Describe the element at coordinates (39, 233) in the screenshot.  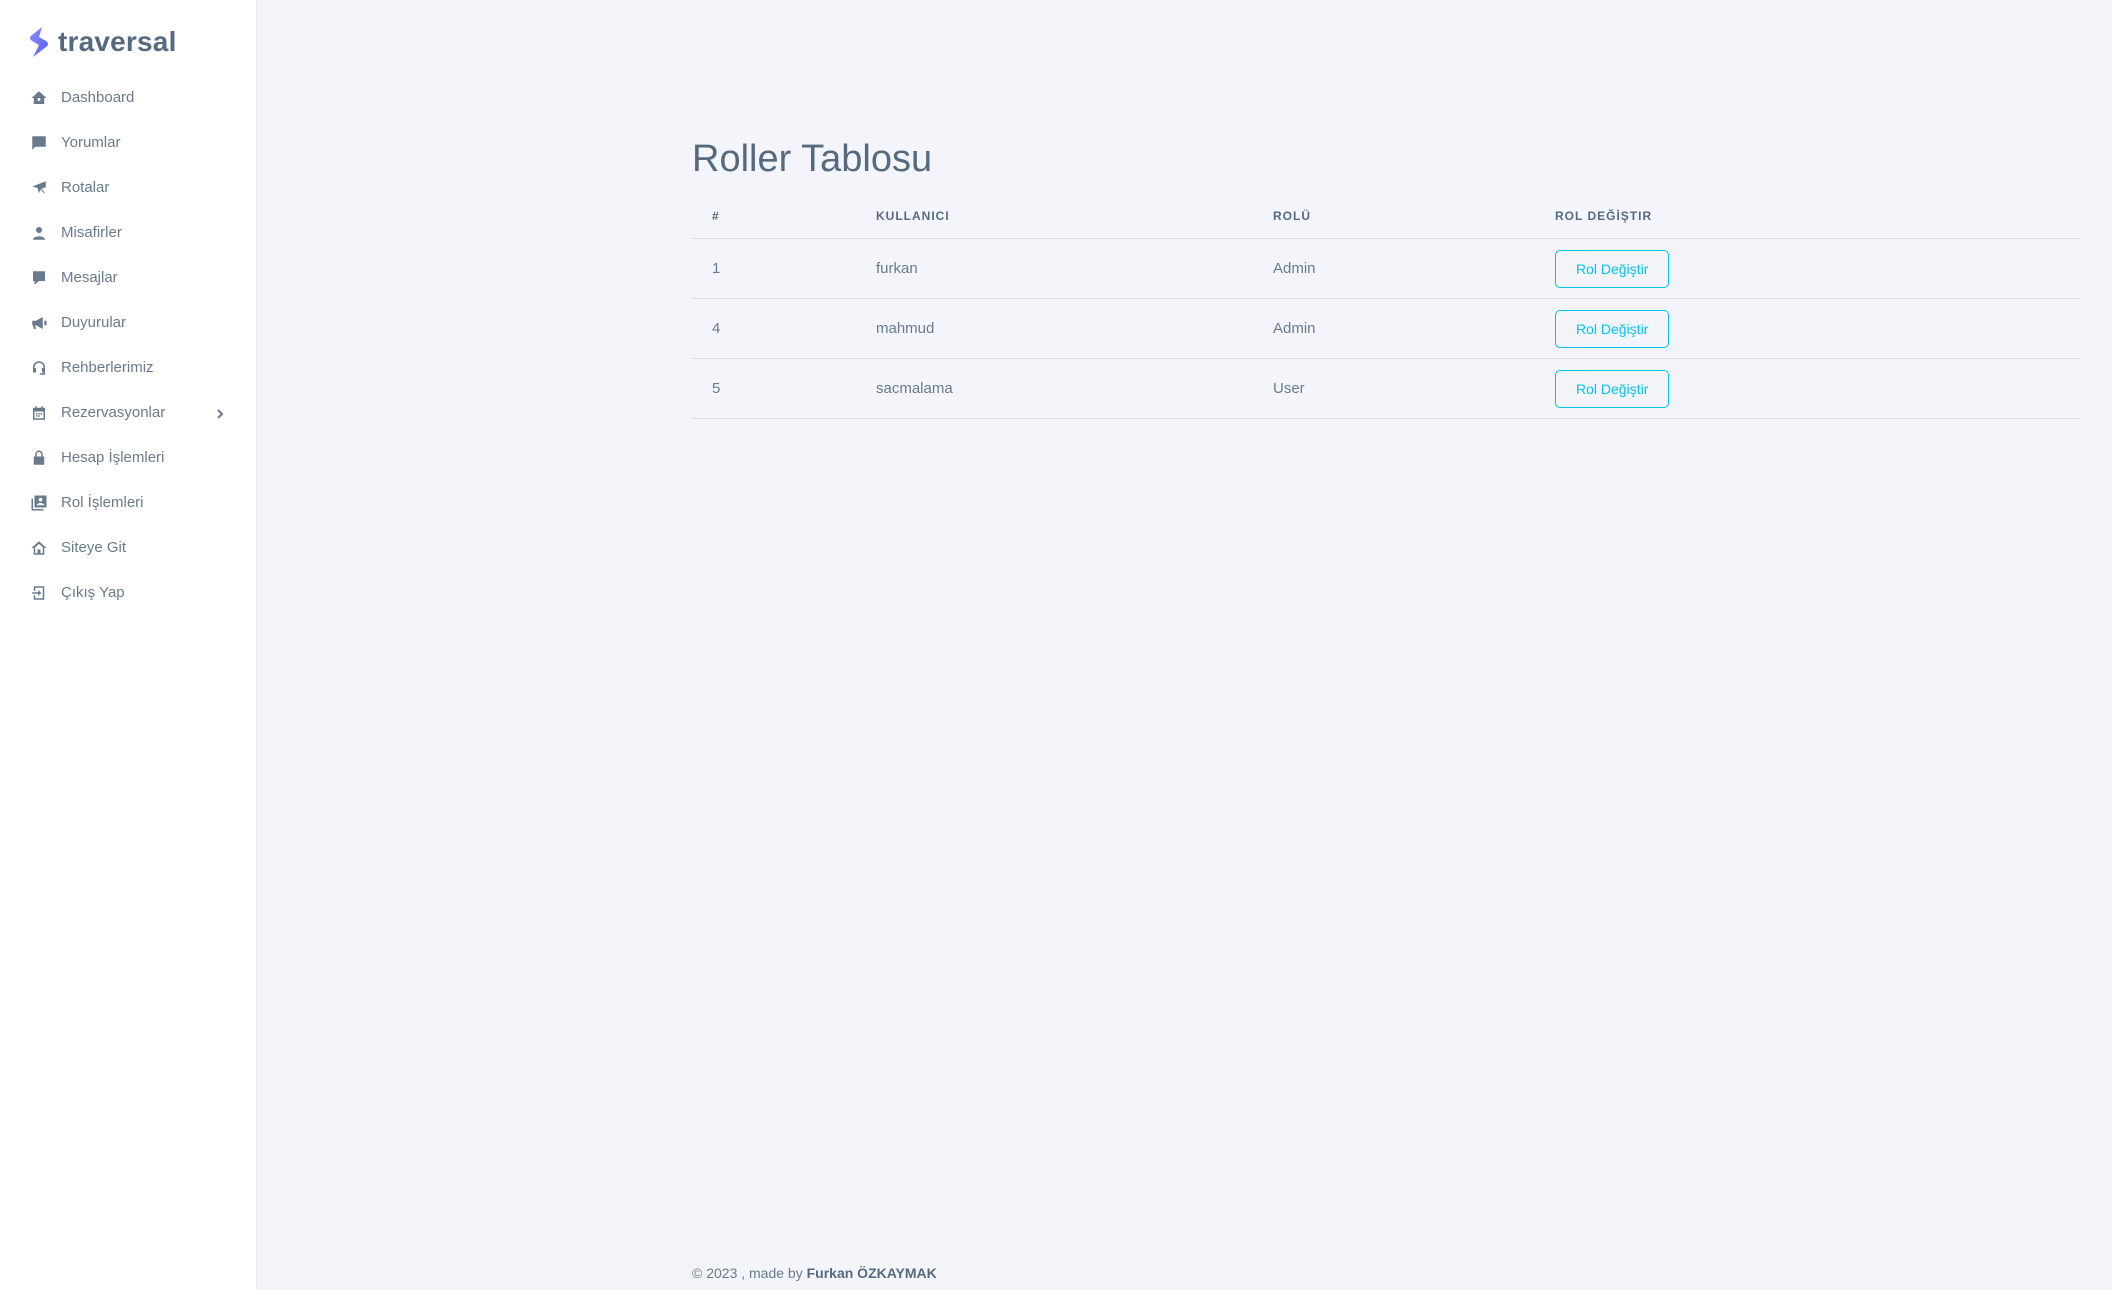
I see `user-icon` at that location.